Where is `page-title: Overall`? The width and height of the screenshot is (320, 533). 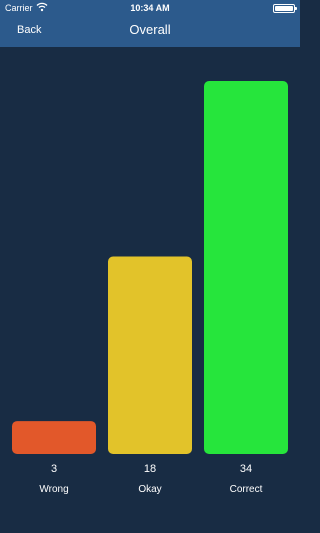 page-title: Overall is located at coordinates (150, 29).